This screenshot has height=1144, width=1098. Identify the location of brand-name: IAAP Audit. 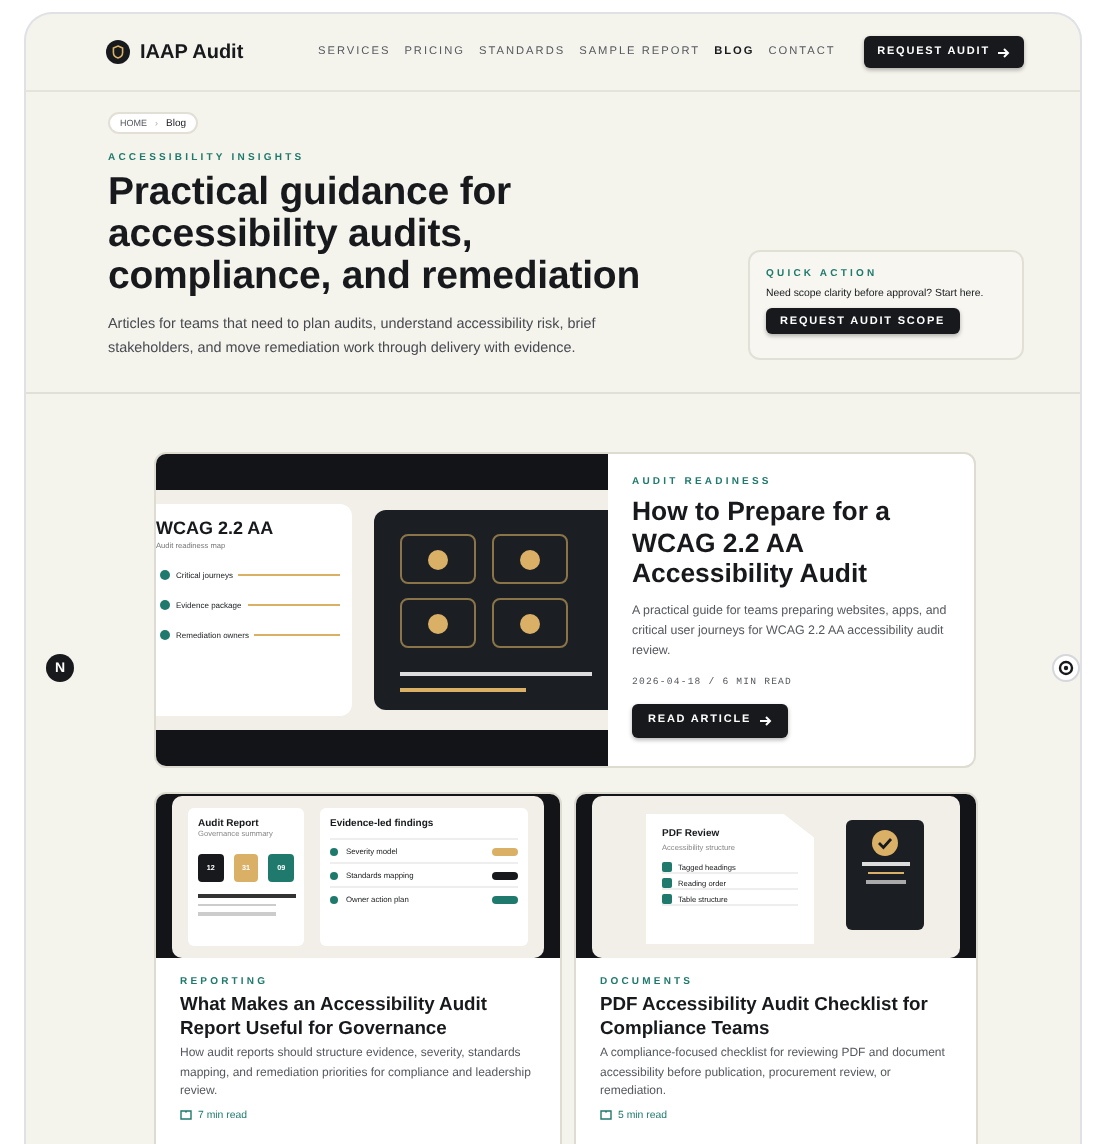
(192, 52).